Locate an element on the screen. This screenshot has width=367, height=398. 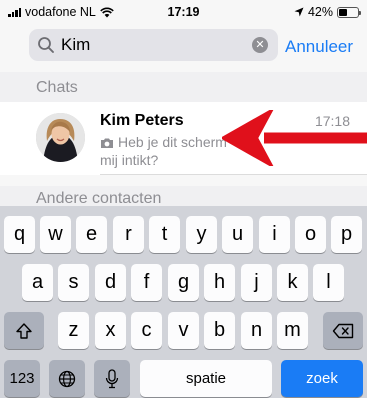
key: e is located at coordinates (91, 234).